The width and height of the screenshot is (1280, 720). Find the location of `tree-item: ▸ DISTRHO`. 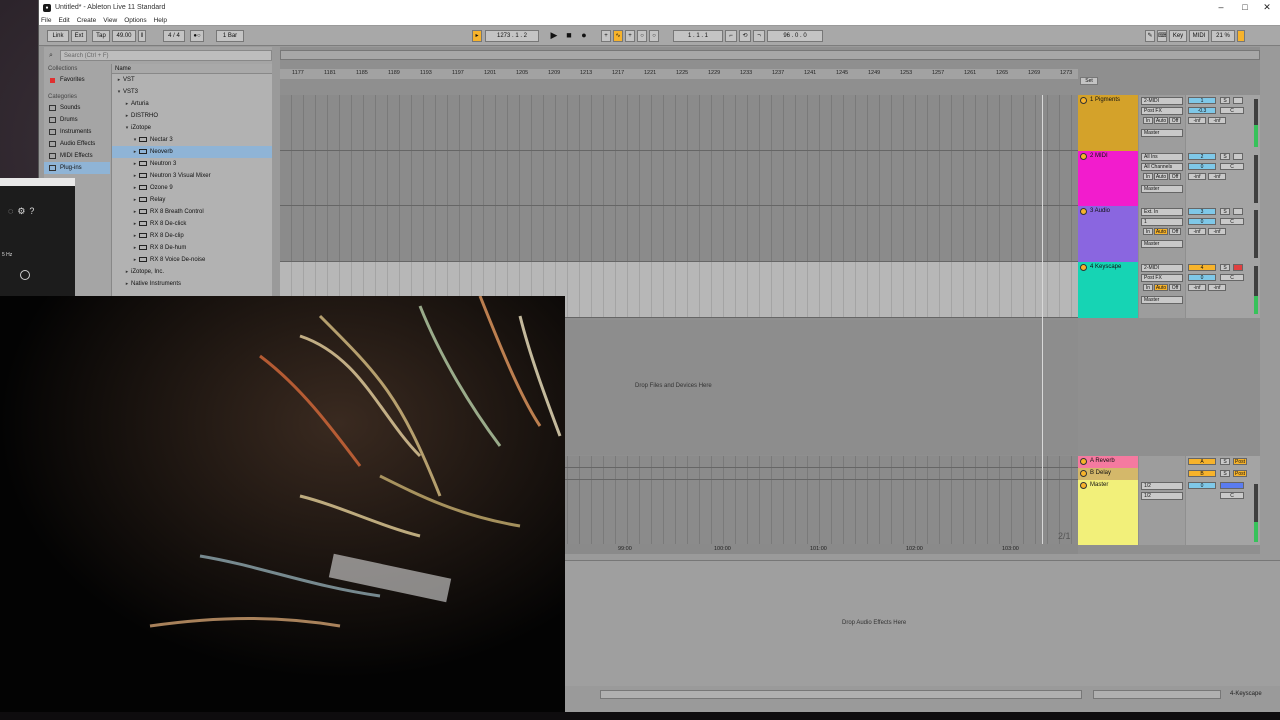

tree-item: ▸ DISTRHO is located at coordinates (192, 116).